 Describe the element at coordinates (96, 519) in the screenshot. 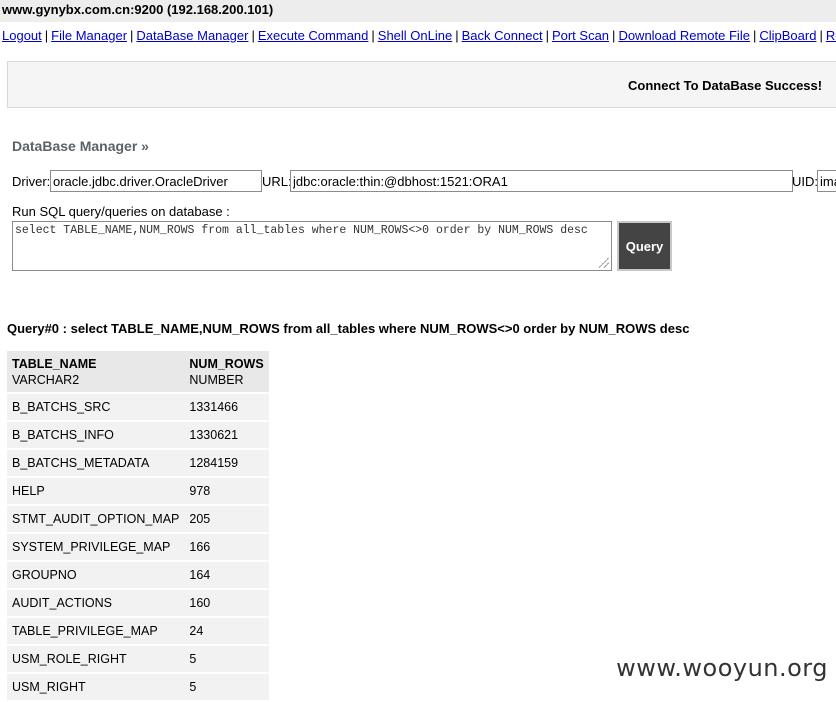

I see `cell-table-name: STMT_AUDIT_OPTION_MAP` at that location.